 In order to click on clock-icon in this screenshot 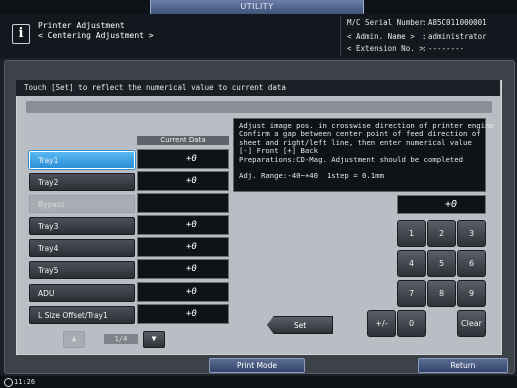, I will do `click(8, 382)`.